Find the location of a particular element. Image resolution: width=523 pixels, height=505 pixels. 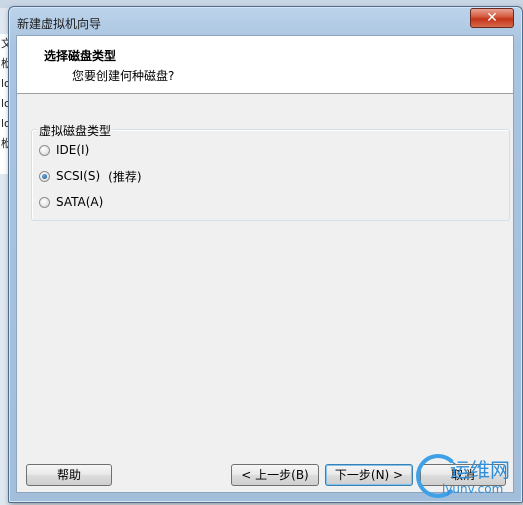

page-subtitle: 您要创建何种磁盘? is located at coordinates (123, 76).